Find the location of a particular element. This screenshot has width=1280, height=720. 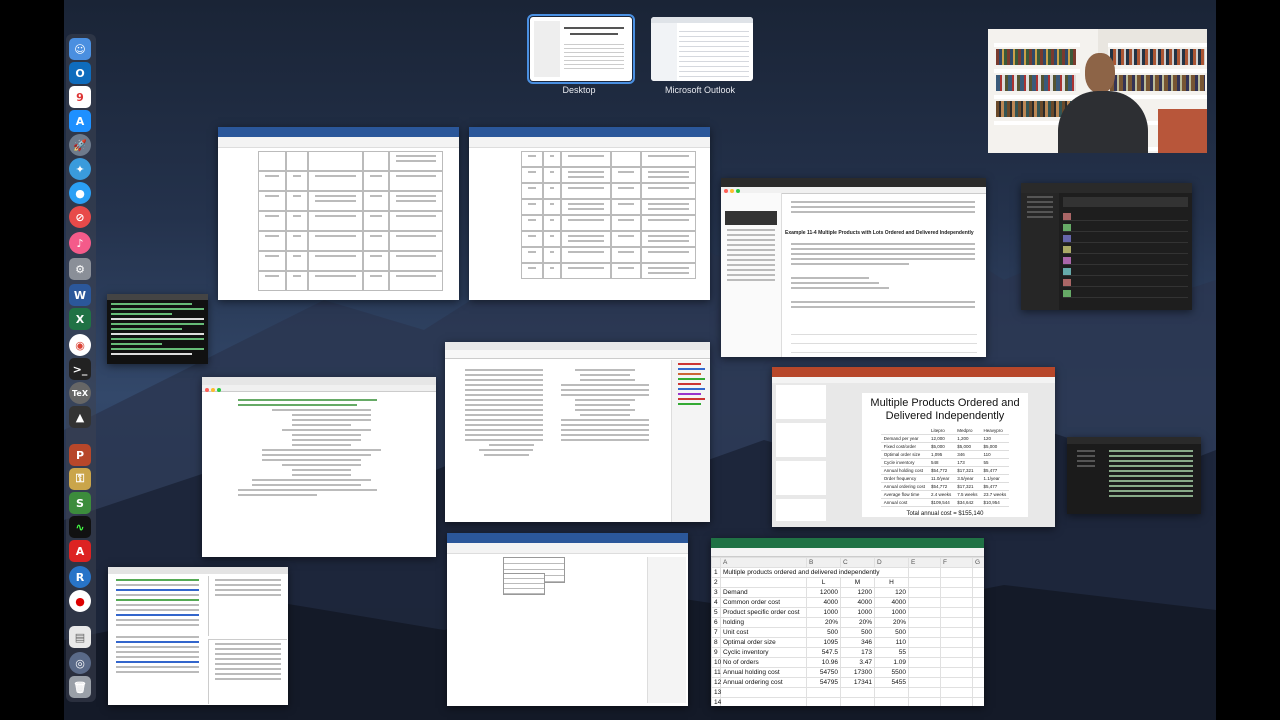

app-store-icon: A is located at coordinates (80, 121).